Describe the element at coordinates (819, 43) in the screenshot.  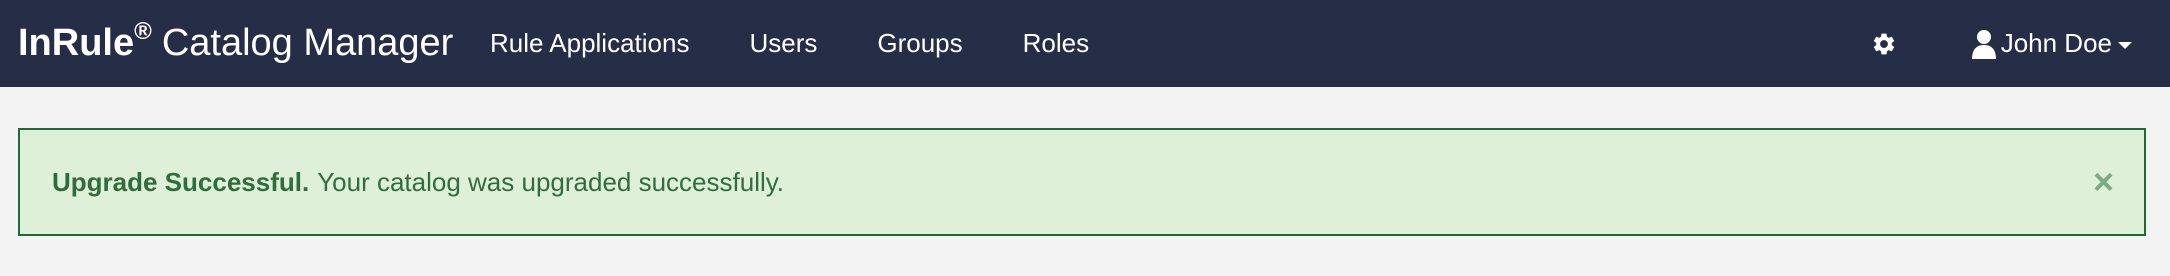
I see `nav-links: Rule Applications Users Groups Roles` at that location.